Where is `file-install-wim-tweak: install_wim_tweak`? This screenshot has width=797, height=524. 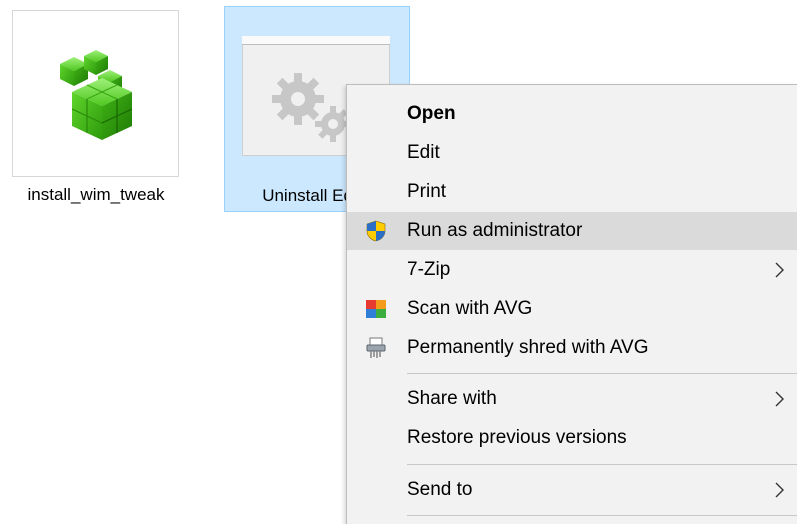 file-install-wim-tweak: install_wim_tweak is located at coordinates (96, 121).